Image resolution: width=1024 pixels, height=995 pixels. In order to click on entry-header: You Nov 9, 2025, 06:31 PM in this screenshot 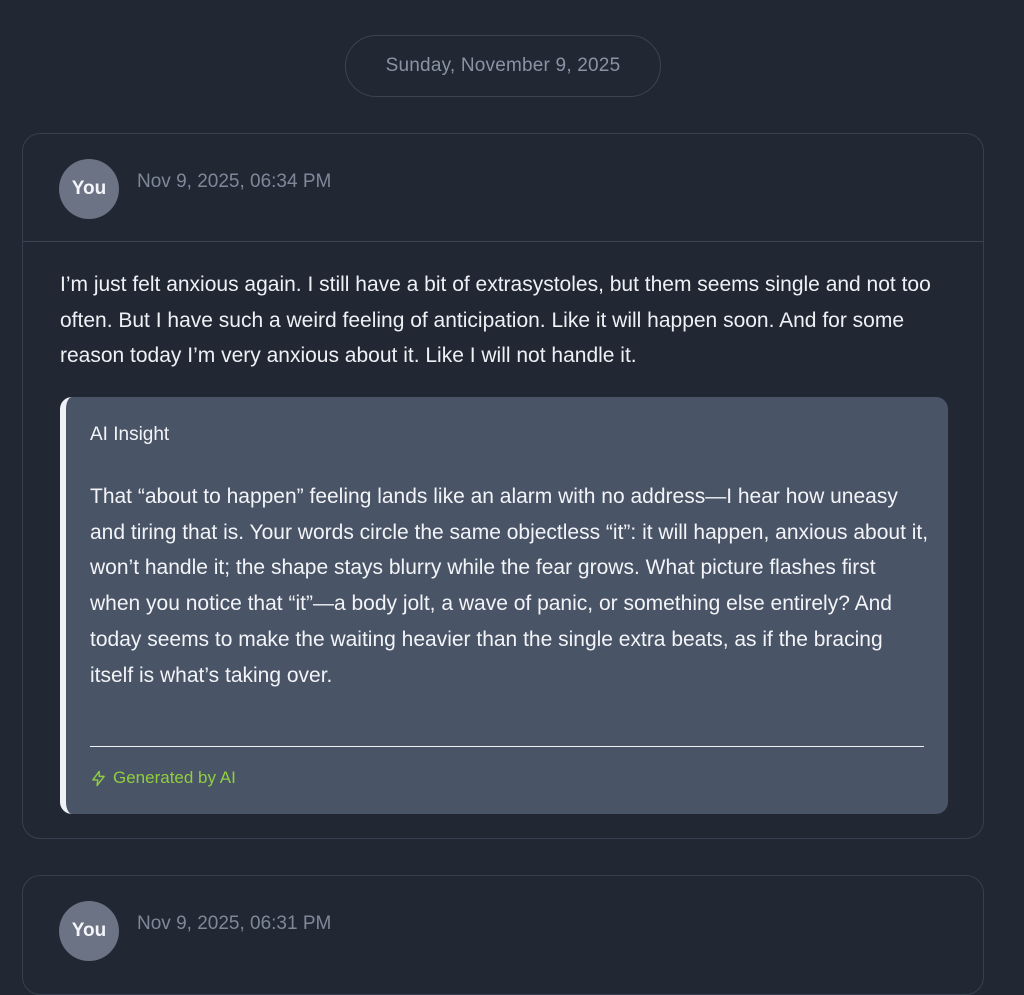, I will do `click(503, 930)`.